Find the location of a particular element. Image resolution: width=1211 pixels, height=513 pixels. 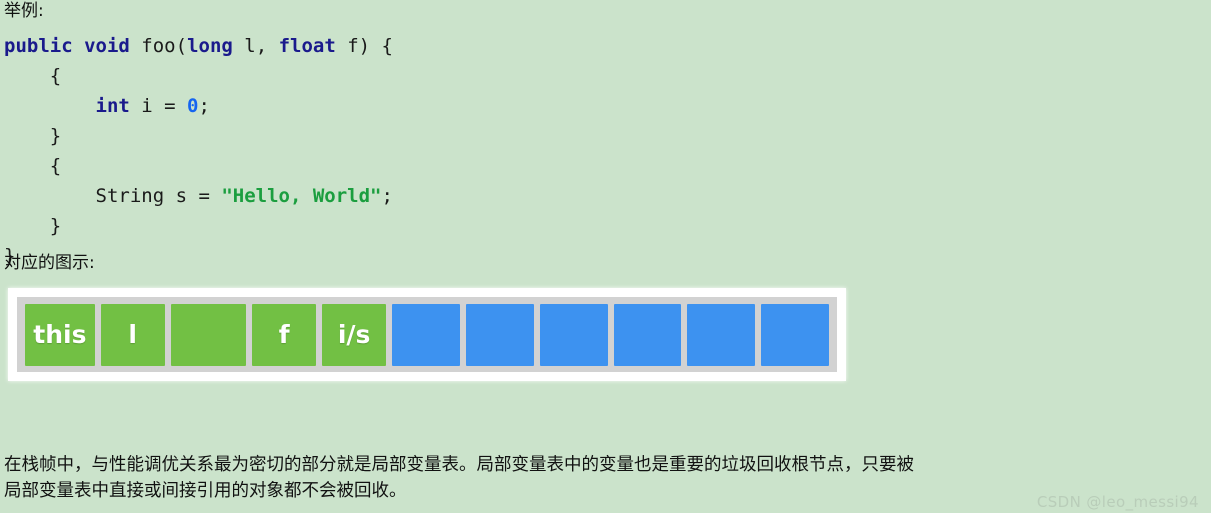

code-line: public void foo(long l, float f) { is located at coordinates (198, 46).